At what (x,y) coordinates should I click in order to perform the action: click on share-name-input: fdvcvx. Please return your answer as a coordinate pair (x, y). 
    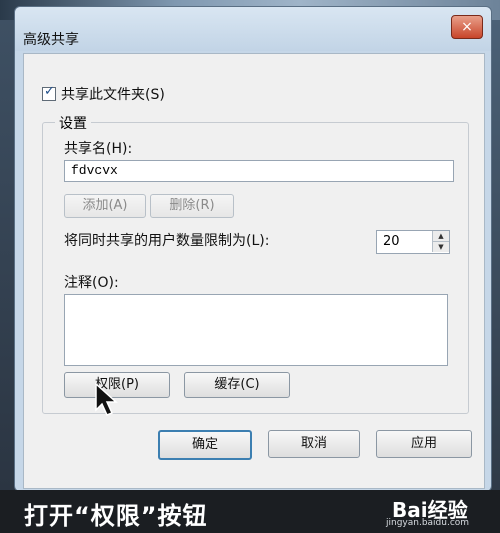
    Looking at the image, I should click on (259, 171).